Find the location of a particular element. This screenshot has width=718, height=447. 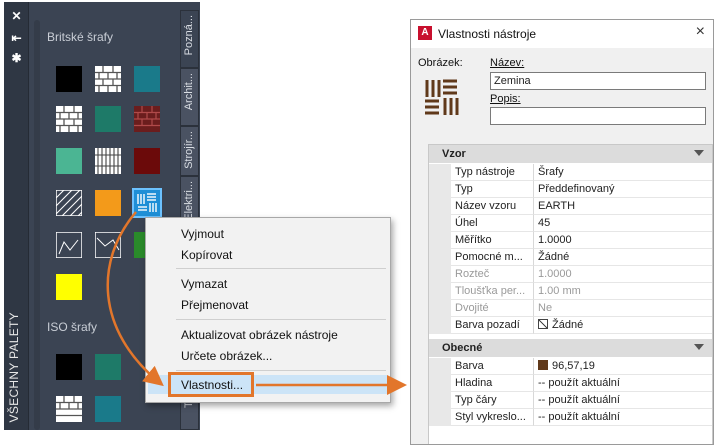

menu-item-update-image: Aktualizovat obrázek nástroje is located at coordinates (259, 335).